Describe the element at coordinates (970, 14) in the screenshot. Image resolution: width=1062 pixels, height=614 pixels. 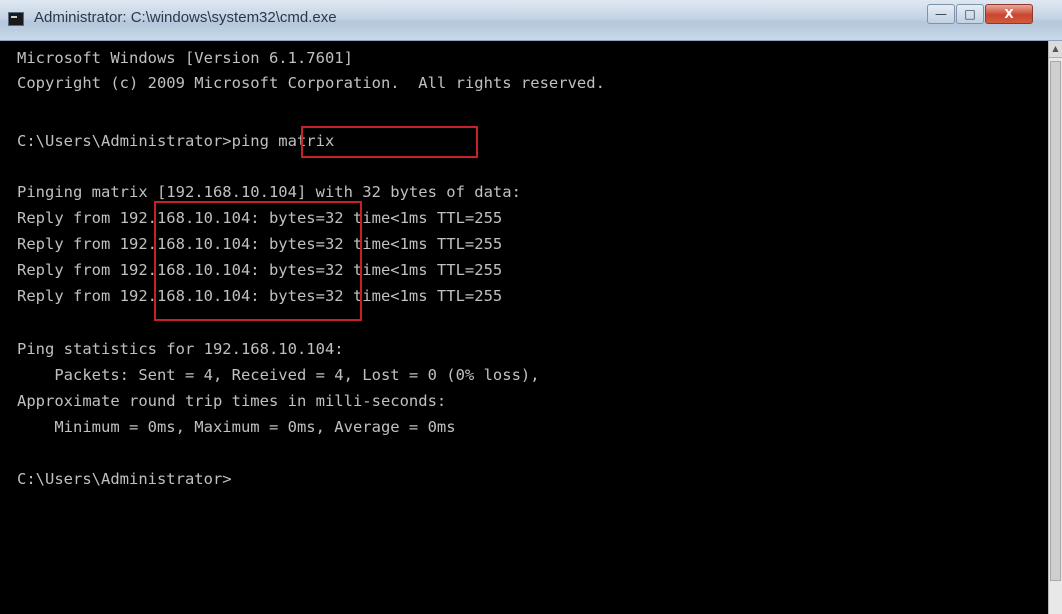
I see `maximize-button: □` at that location.